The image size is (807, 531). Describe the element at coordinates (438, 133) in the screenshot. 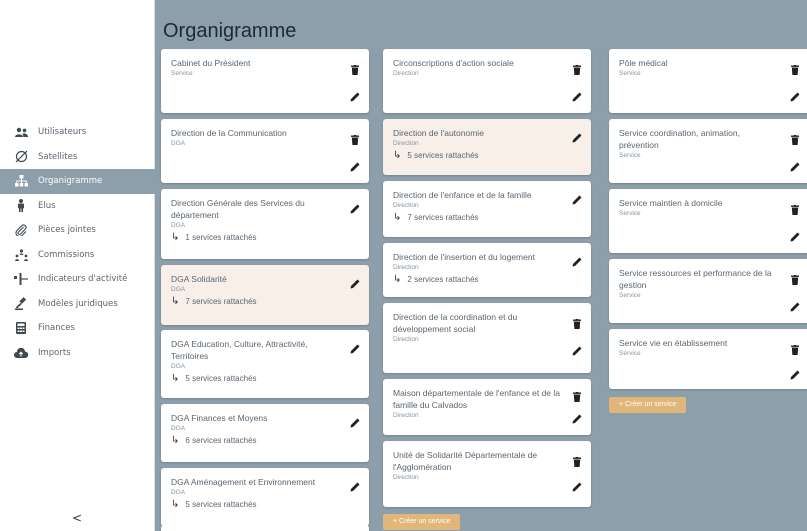

I see `card-title: Direction de l'autonomie` at that location.